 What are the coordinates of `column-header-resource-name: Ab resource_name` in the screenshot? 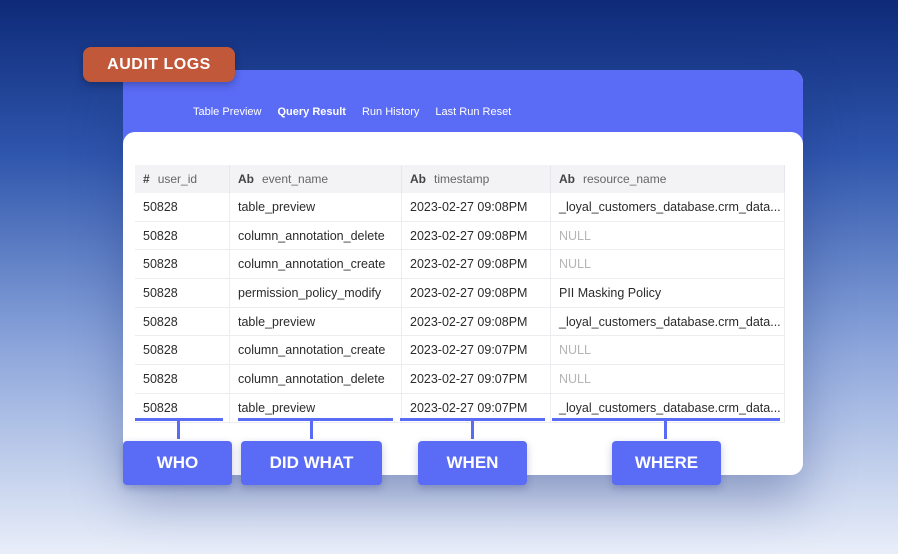 It's located at (667, 179).